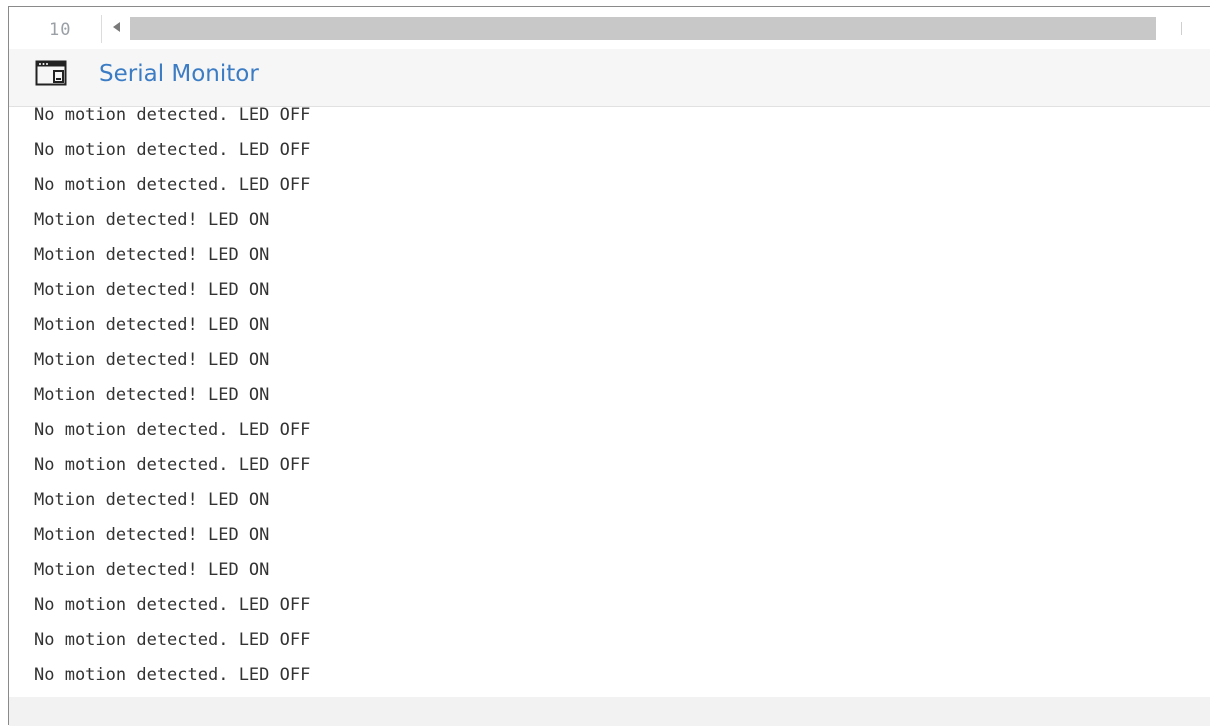 The height and width of the screenshot is (726, 1210). Describe the element at coordinates (609, 711) in the screenshot. I see `serial-input-bar` at that location.